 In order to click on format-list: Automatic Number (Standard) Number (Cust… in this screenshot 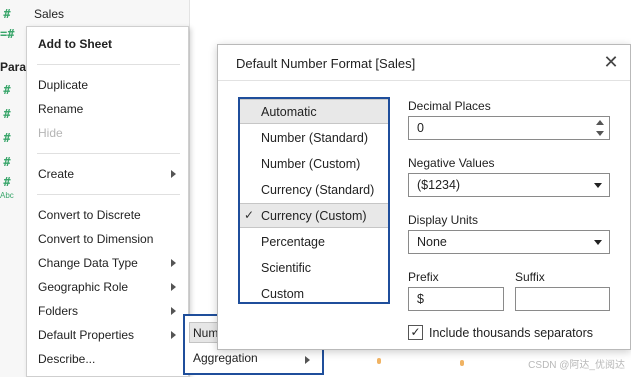, I will do `click(314, 200)`.